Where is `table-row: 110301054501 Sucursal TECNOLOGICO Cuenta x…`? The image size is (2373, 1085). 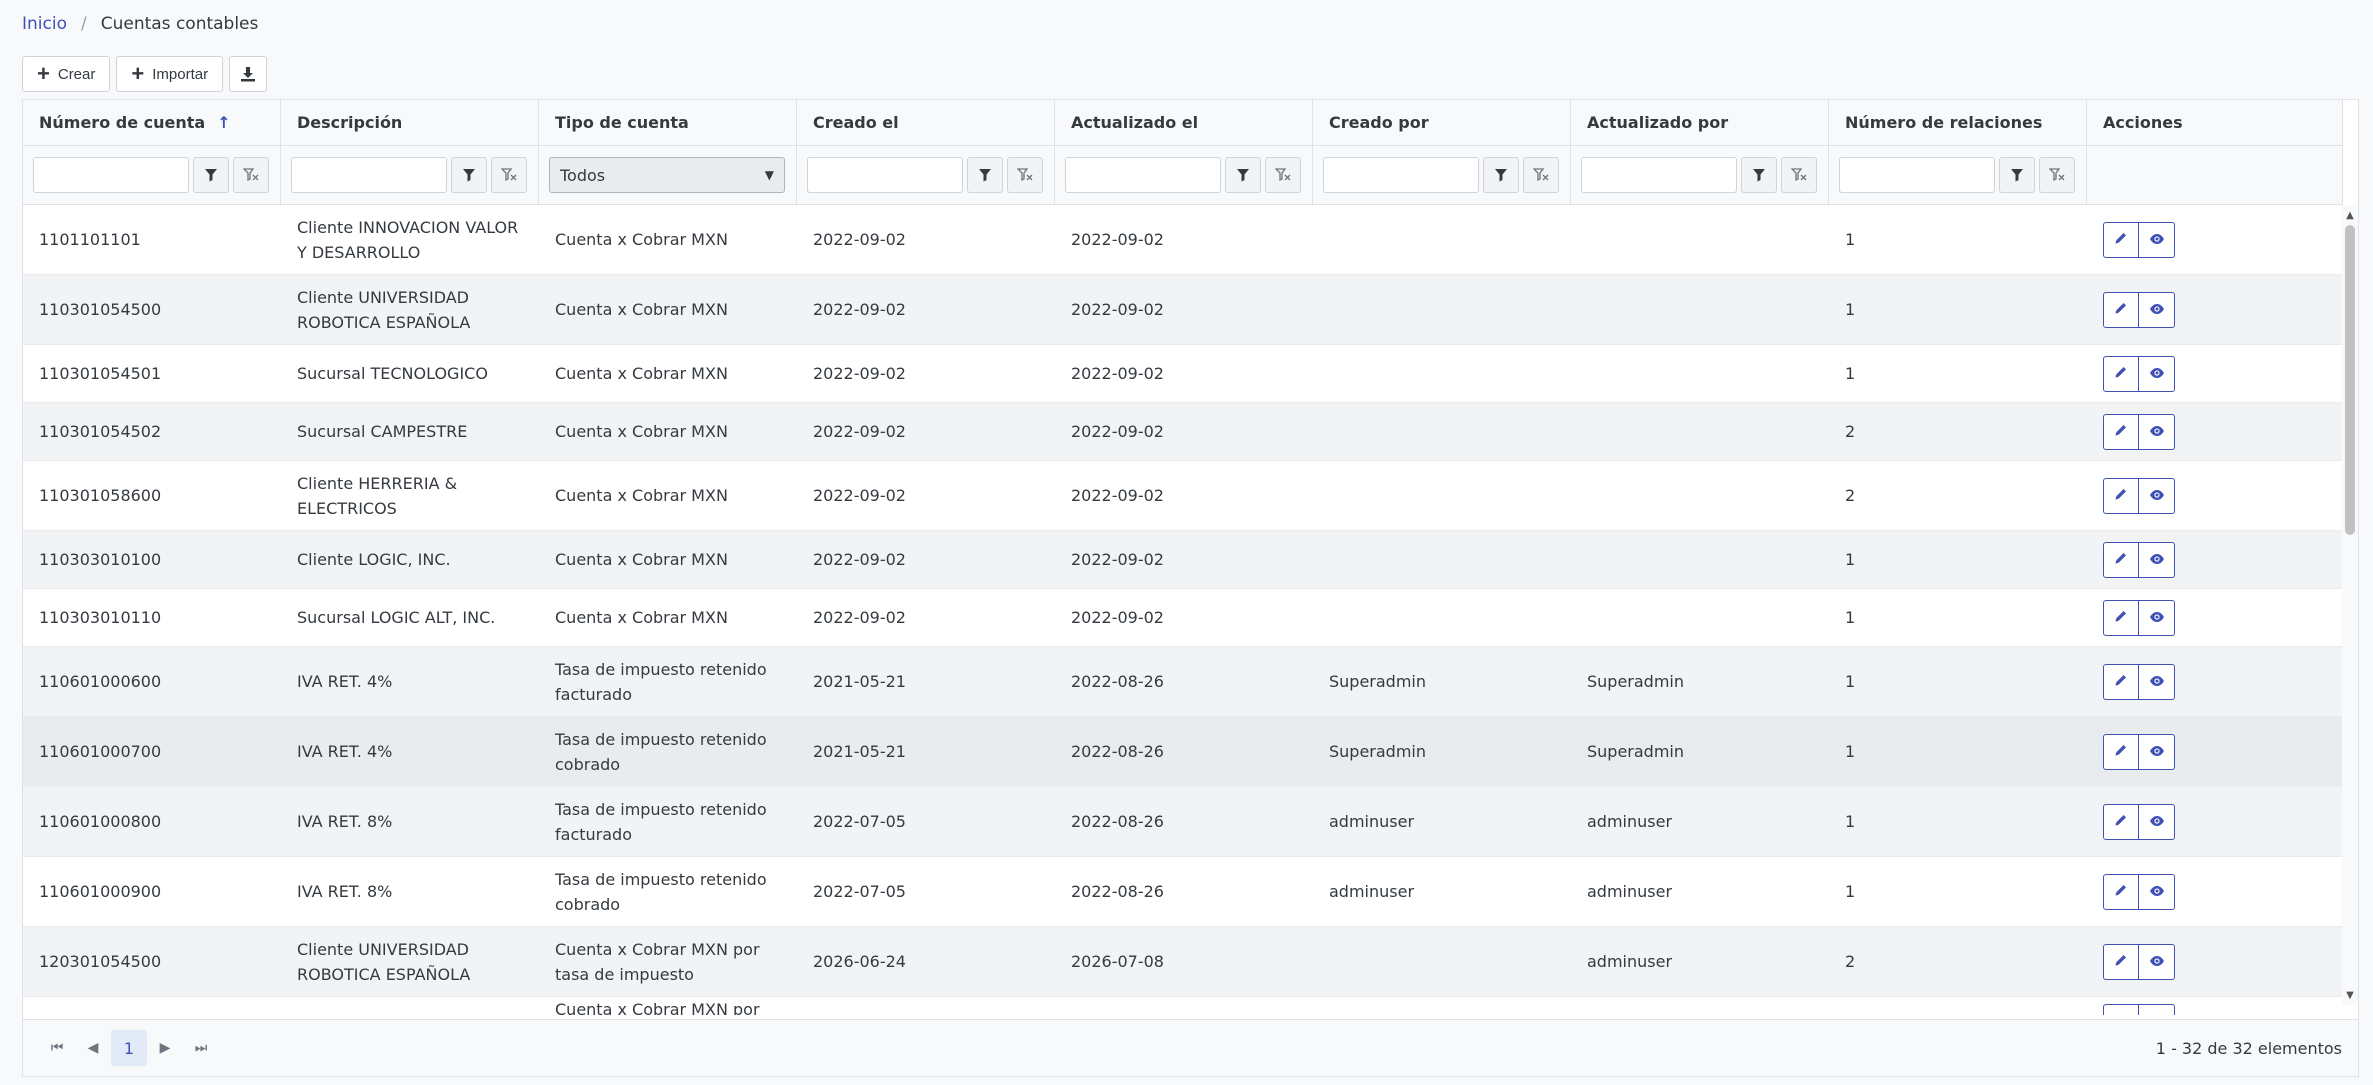 table-row: 110301054501 Sucursal TECNOLOGICO Cuenta x… is located at coordinates (1183, 374).